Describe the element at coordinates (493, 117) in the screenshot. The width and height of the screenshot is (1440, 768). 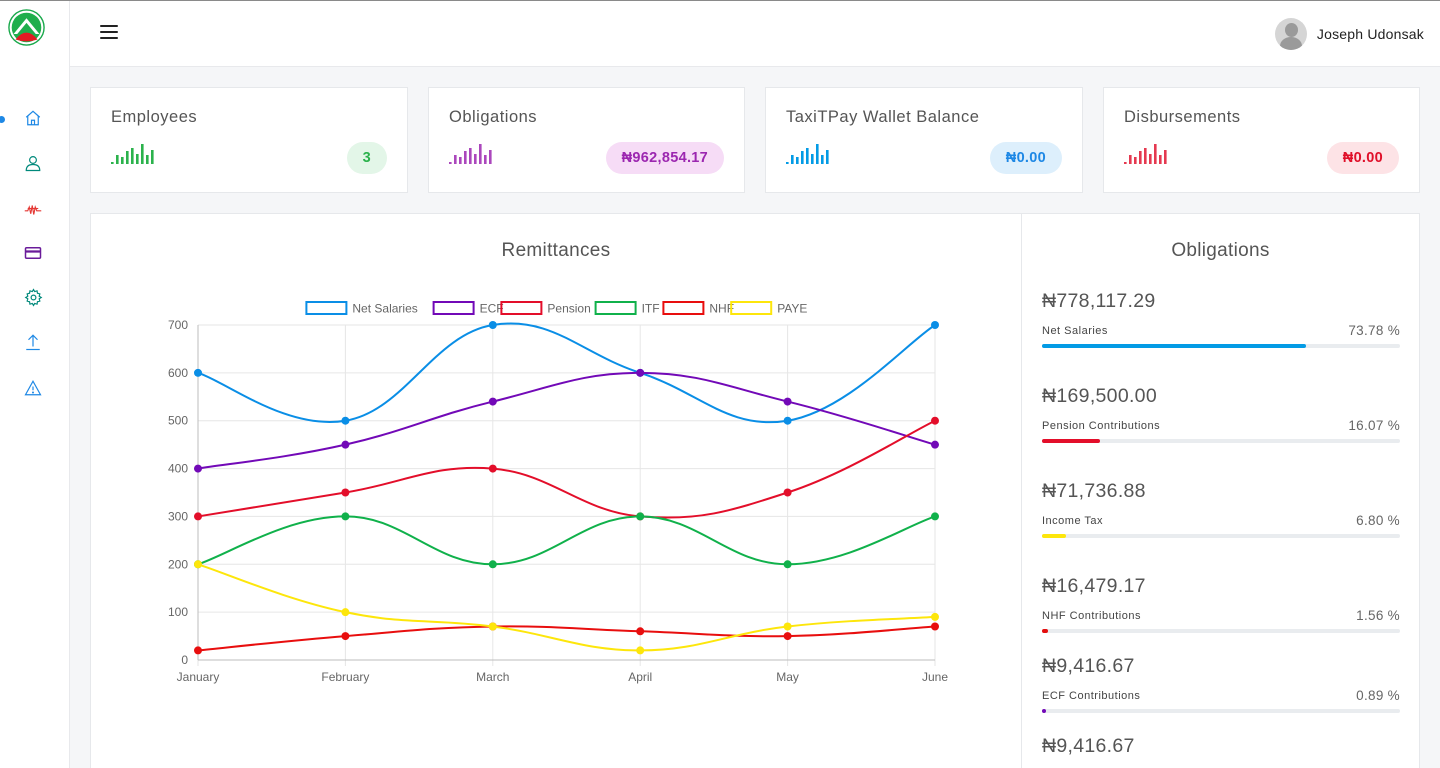
I see `card-title: Obligations` at that location.